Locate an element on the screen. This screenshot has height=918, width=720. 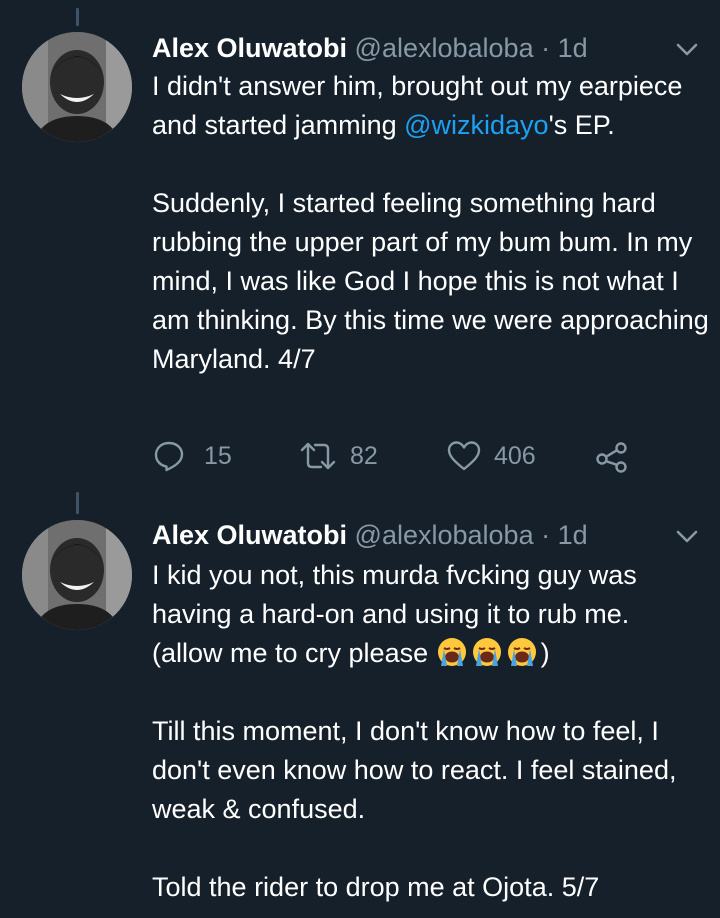
tweet-actions: 15 82 406 is located at coordinates (402, 456).